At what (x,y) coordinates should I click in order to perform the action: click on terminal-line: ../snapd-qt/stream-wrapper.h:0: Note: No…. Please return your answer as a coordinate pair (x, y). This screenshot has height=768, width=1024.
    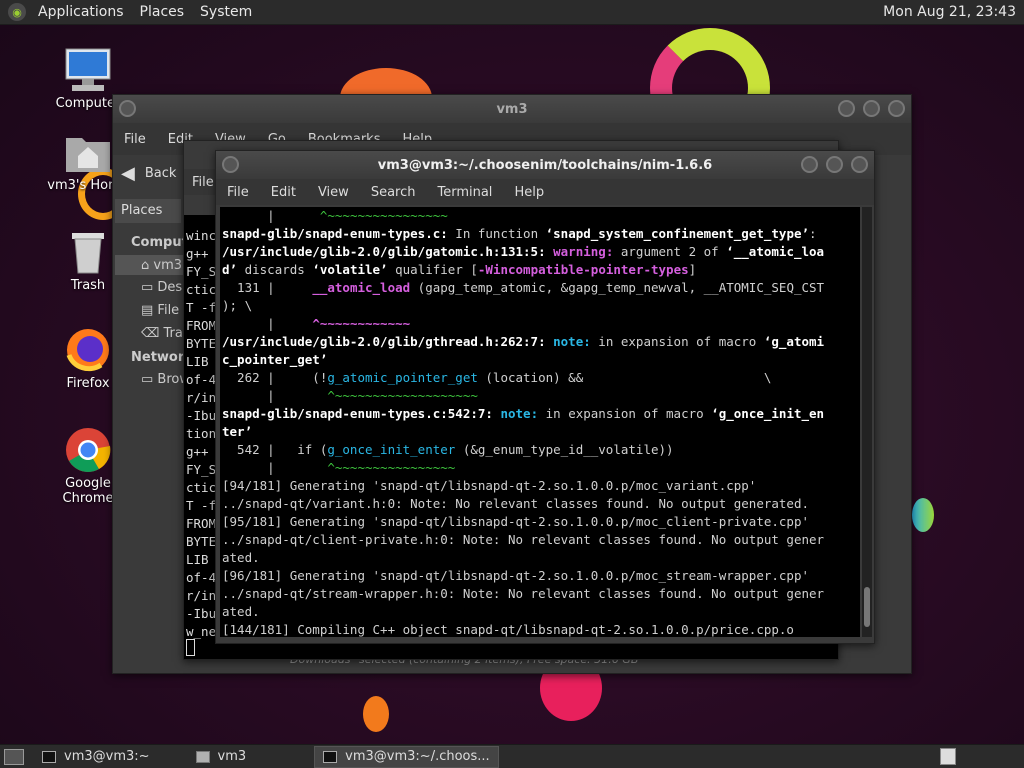
    Looking at the image, I should click on (523, 593).